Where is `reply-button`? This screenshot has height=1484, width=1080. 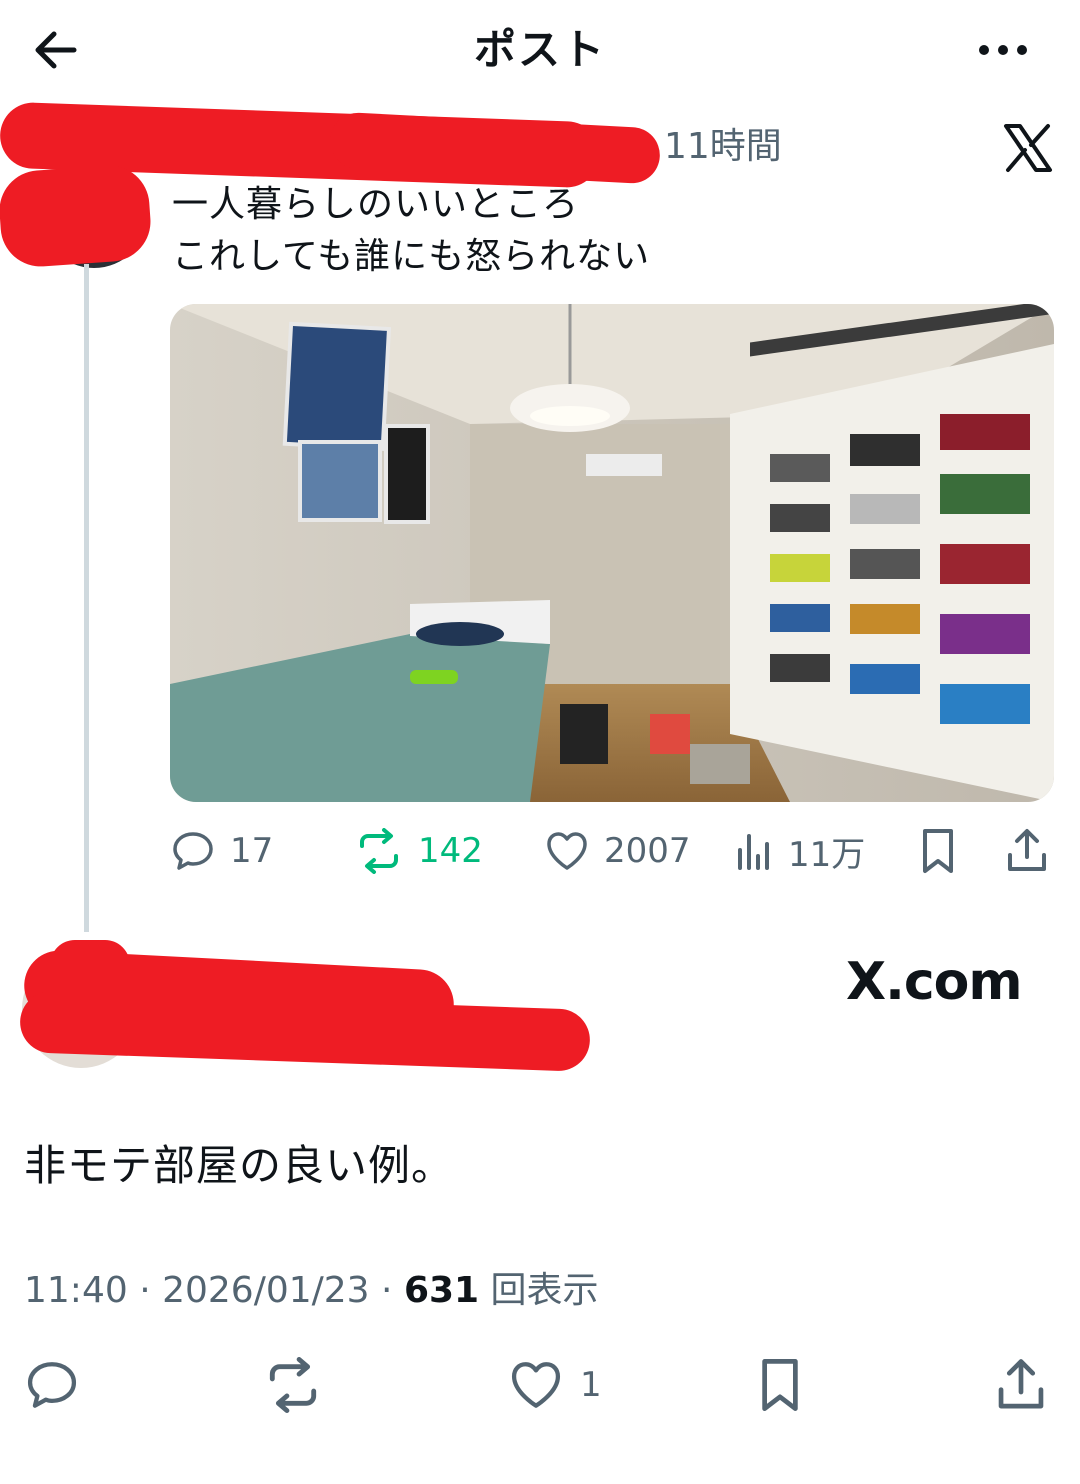
reply-button is located at coordinates (60, 1385).